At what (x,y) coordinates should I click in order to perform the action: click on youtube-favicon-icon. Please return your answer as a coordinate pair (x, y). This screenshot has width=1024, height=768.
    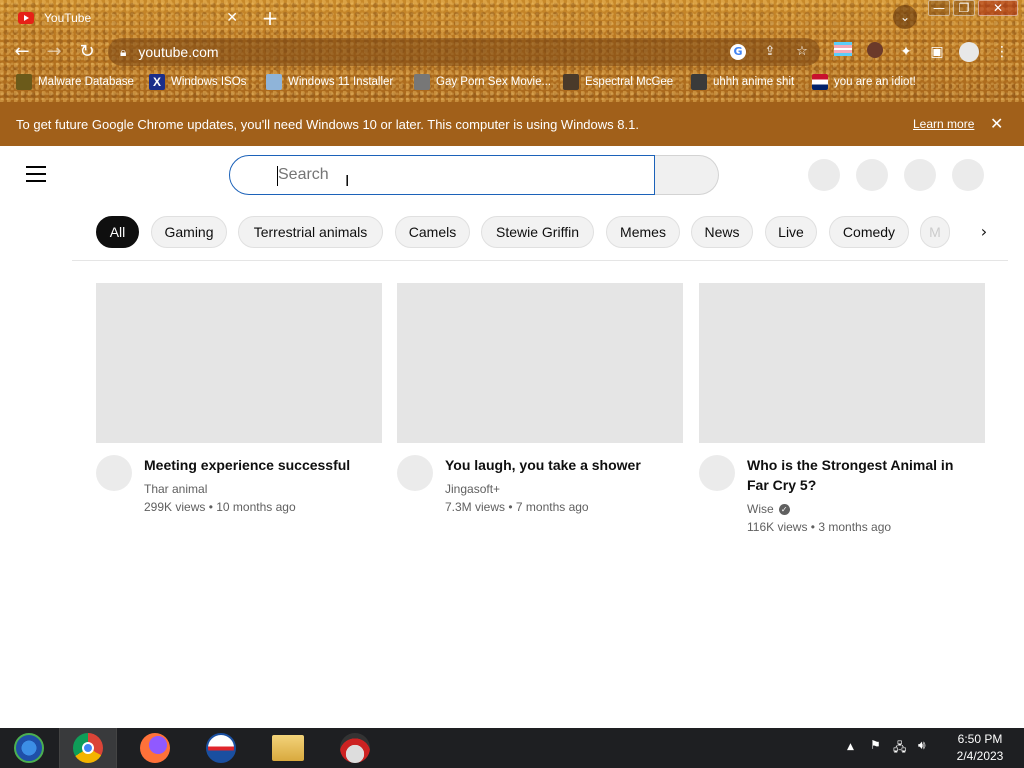
    Looking at the image, I should click on (26, 18).